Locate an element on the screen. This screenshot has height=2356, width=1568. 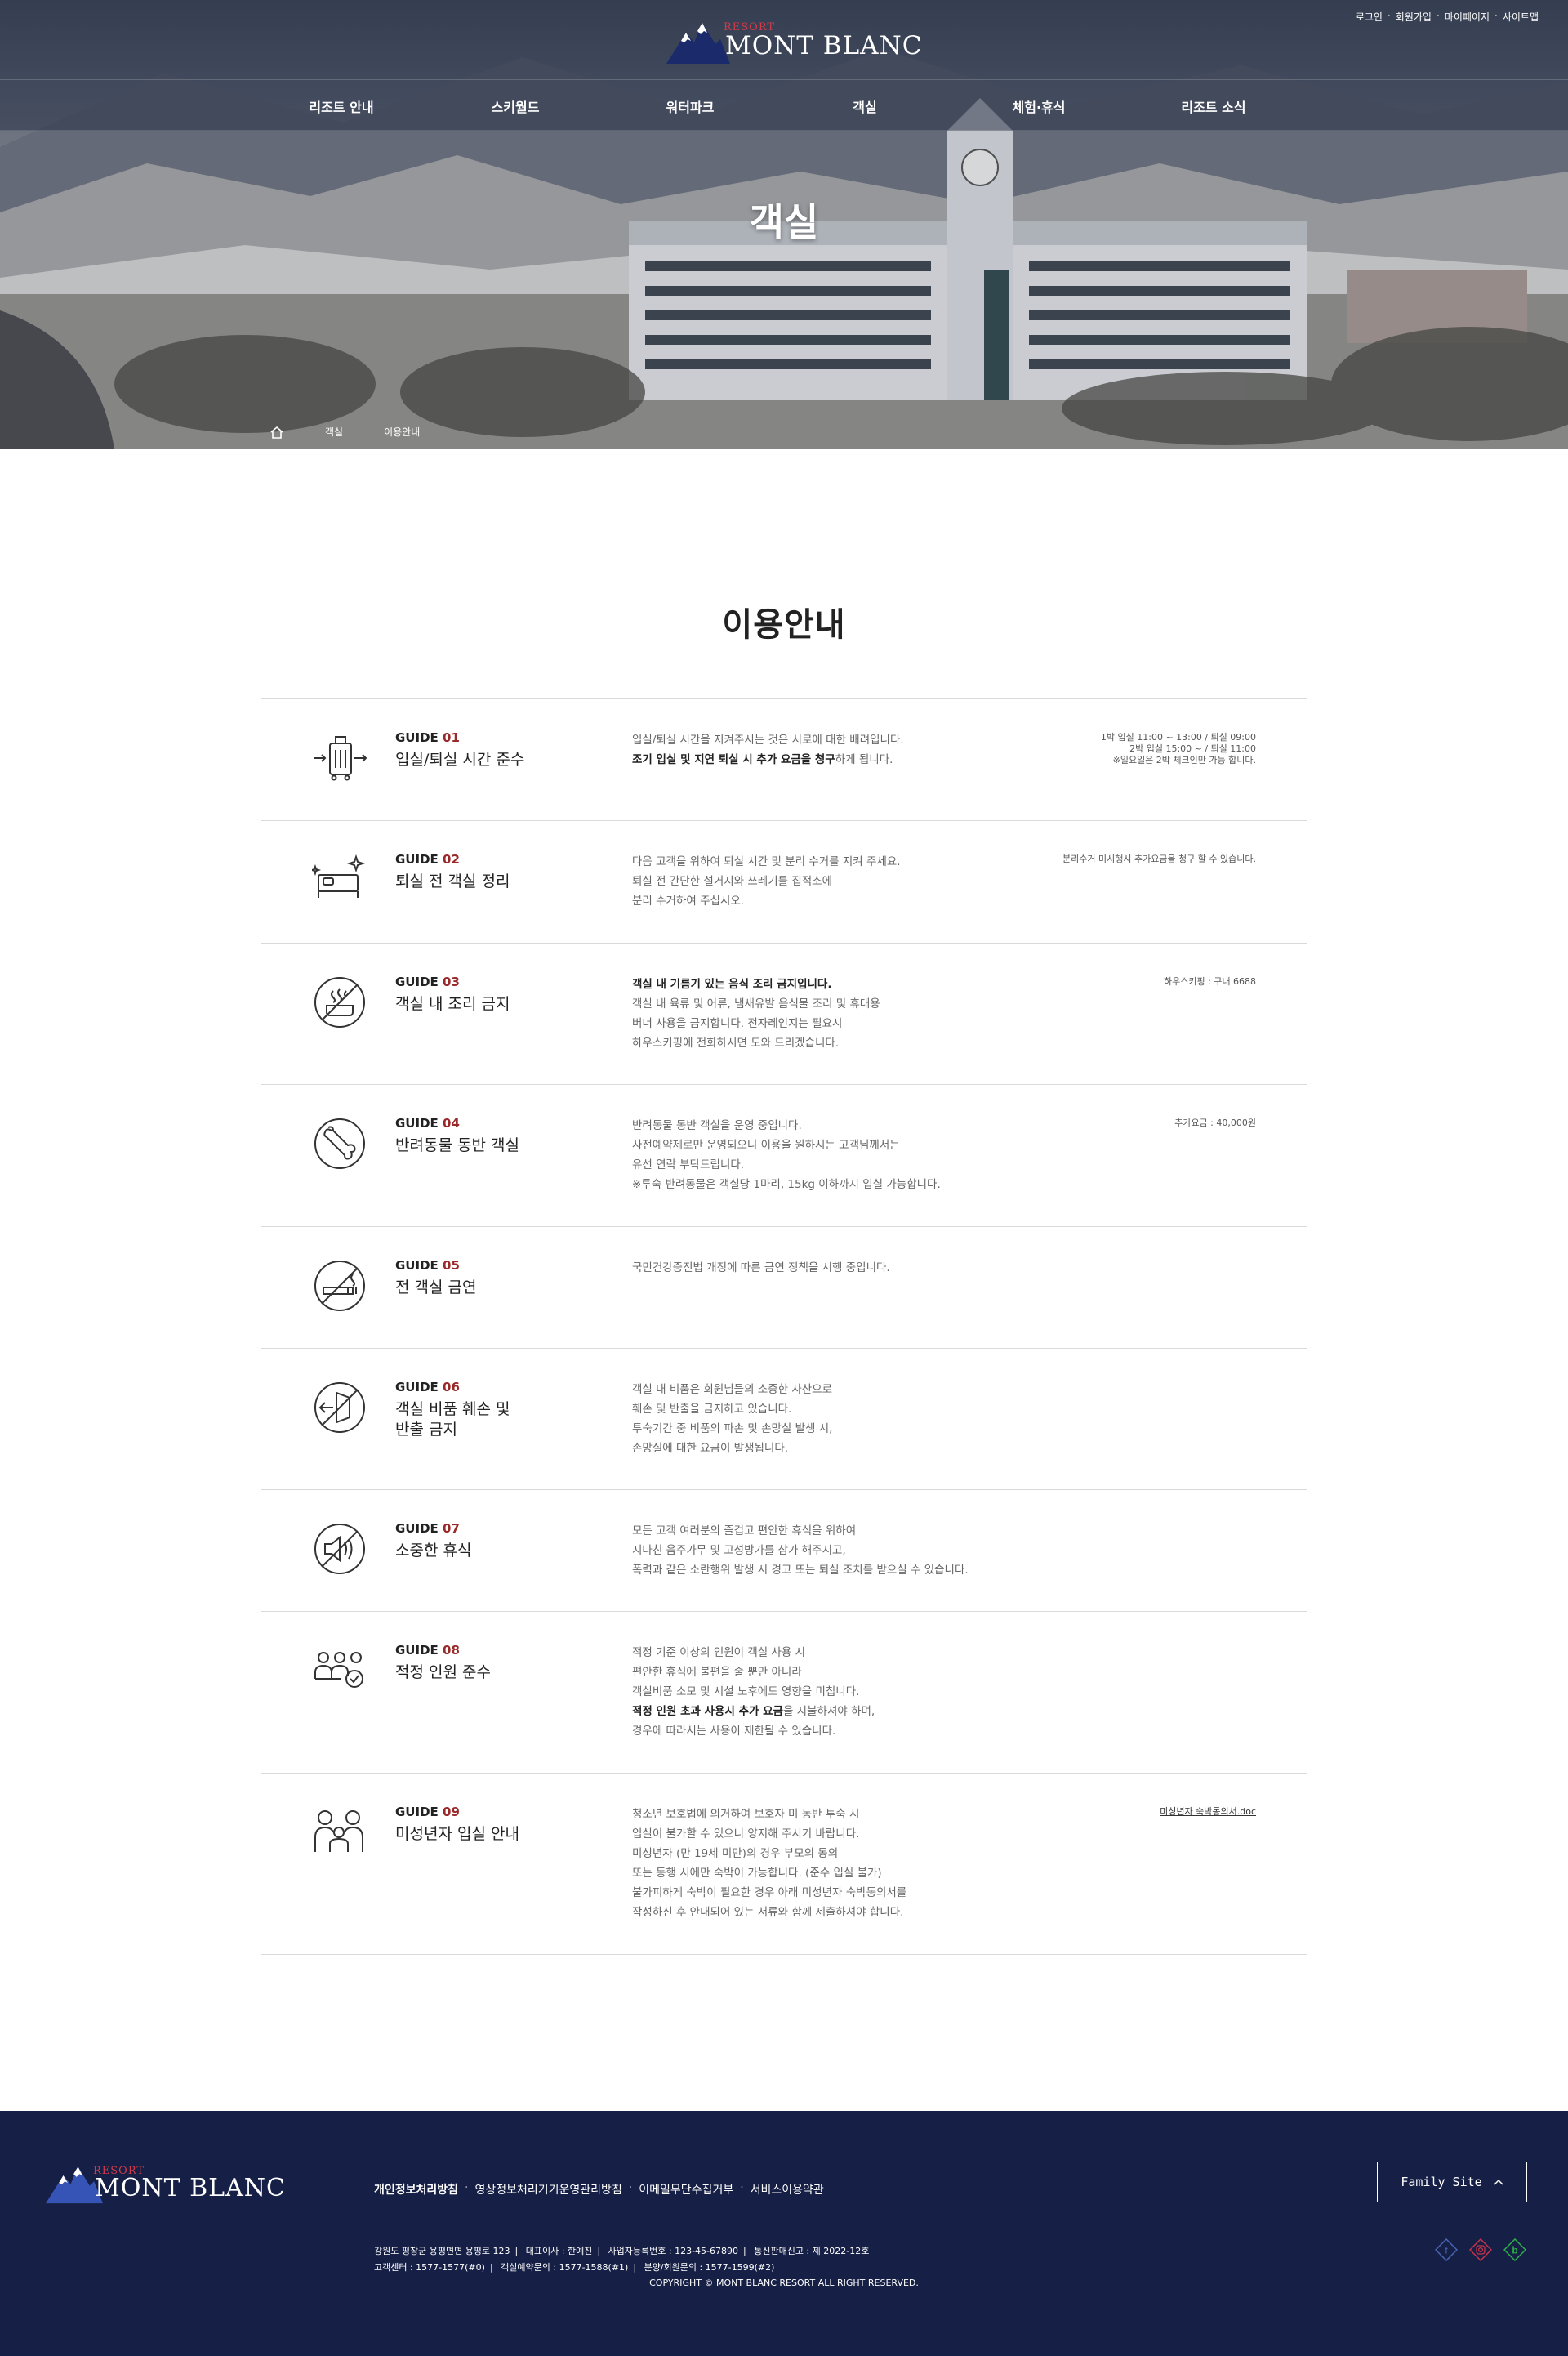
guide-note: 하우스키핑 : 구내 6688 is located at coordinates (1133, 982).